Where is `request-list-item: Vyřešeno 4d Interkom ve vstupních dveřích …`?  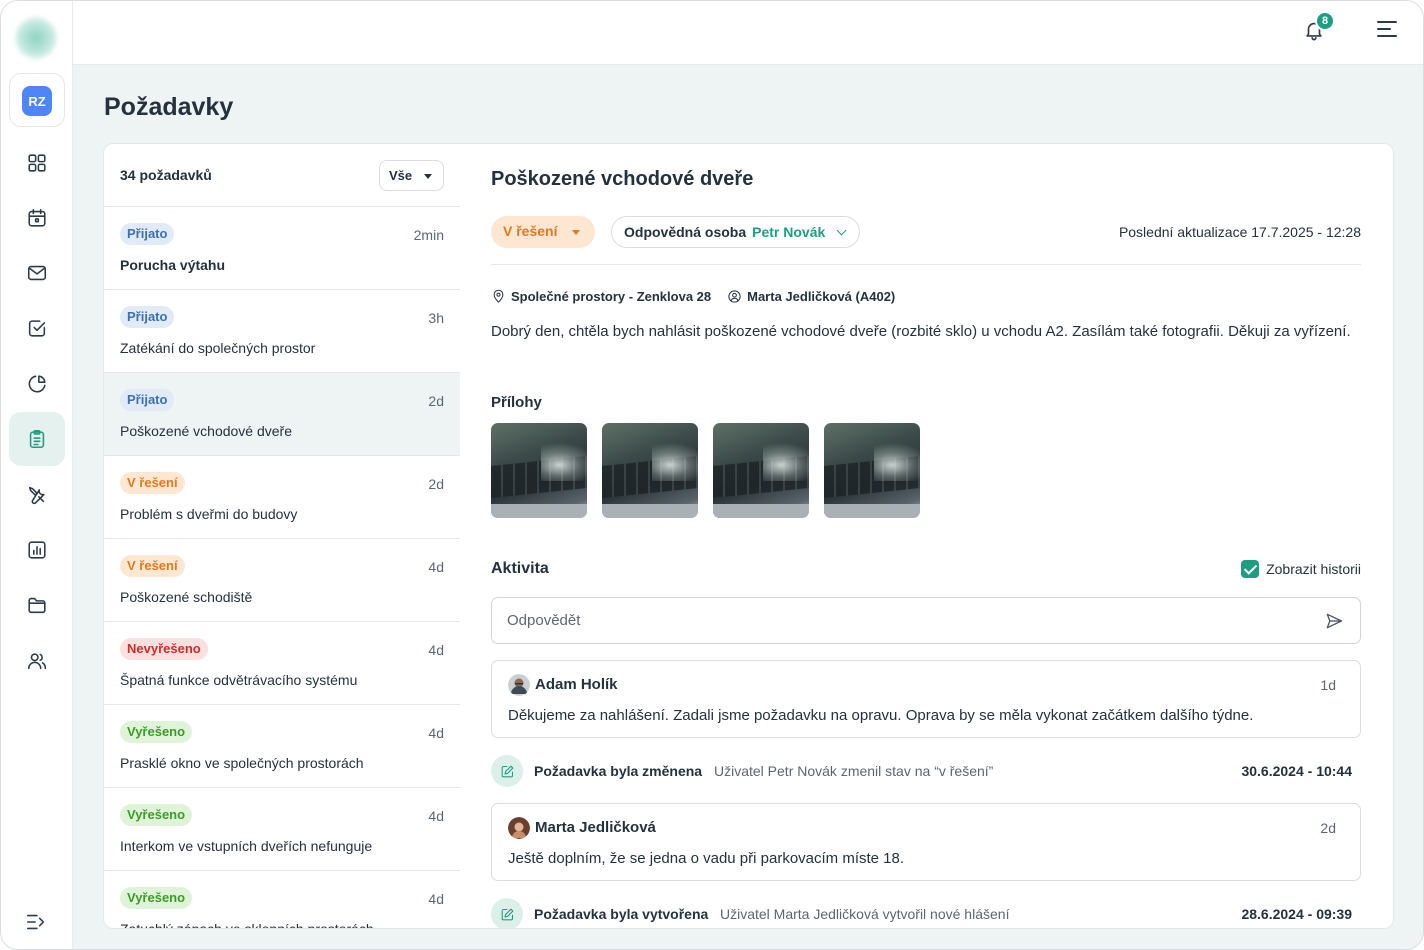 request-list-item: Vyřešeno 4d Interkom ve vstupních dveřích … is located at coordinates (282, 829).